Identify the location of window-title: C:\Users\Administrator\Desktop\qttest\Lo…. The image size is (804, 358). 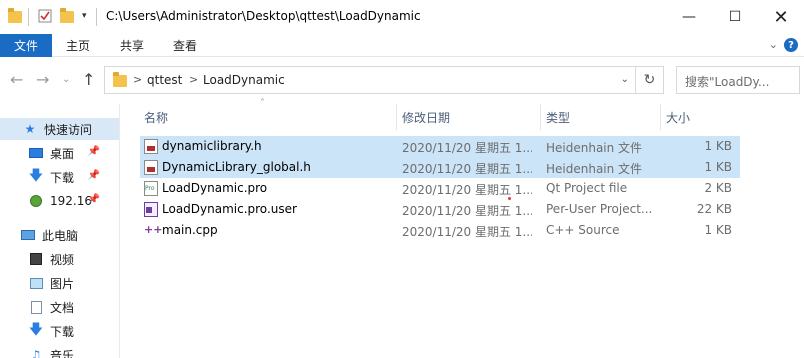
(263, 16).